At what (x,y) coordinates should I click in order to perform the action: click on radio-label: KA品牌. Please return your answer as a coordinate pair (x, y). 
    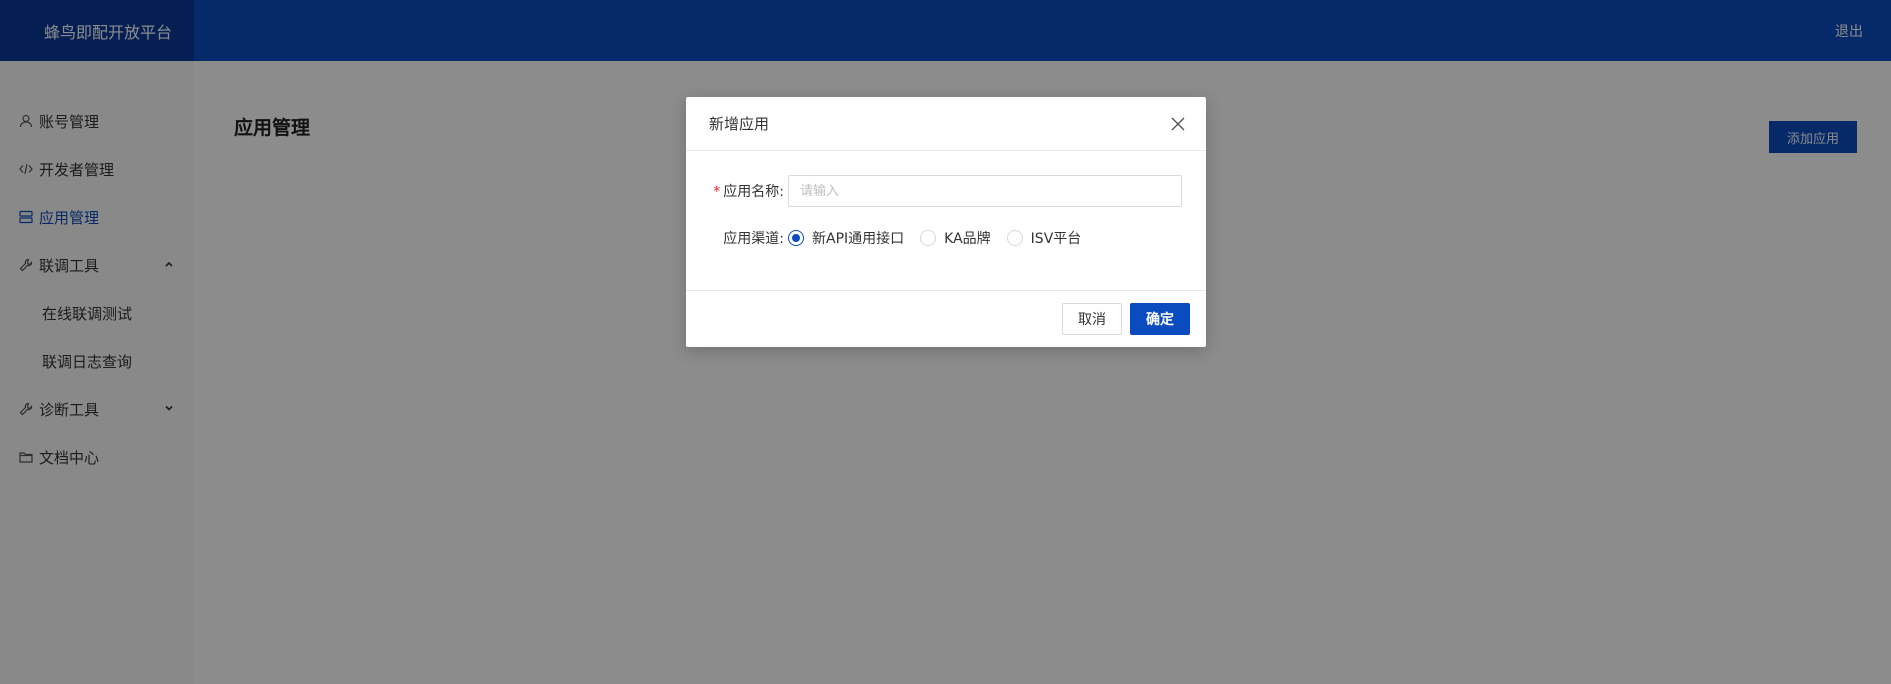
    Looking at the image, I should click on (967, 239).